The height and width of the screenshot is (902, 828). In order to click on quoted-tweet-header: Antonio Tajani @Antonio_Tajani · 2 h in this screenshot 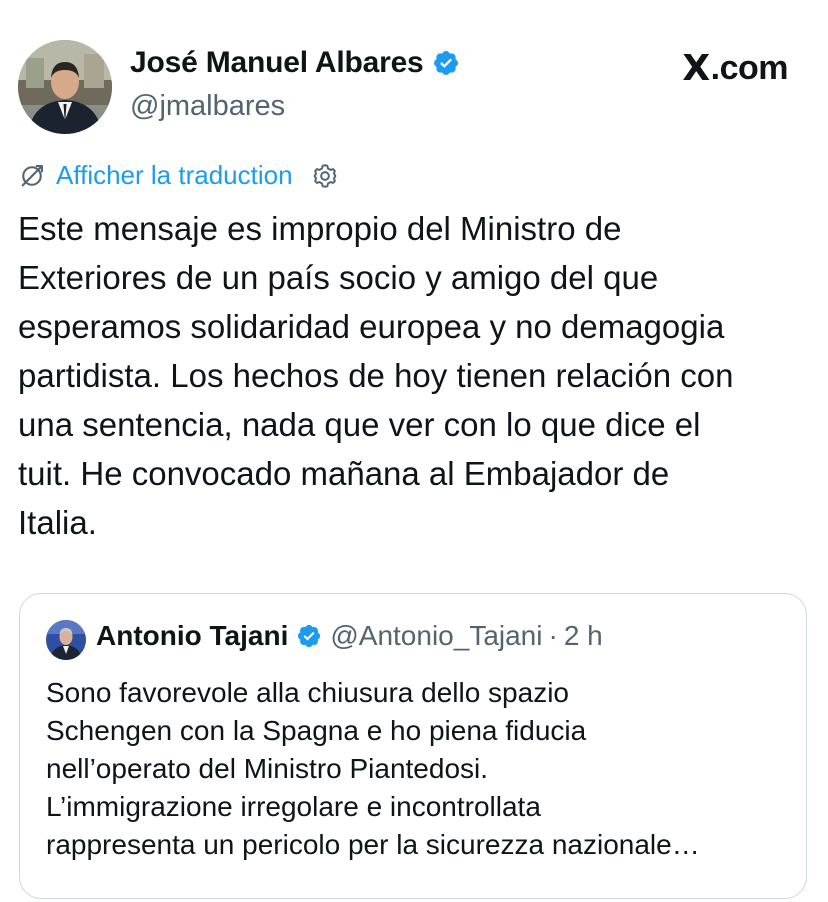, I will do `click(349, 636)`.